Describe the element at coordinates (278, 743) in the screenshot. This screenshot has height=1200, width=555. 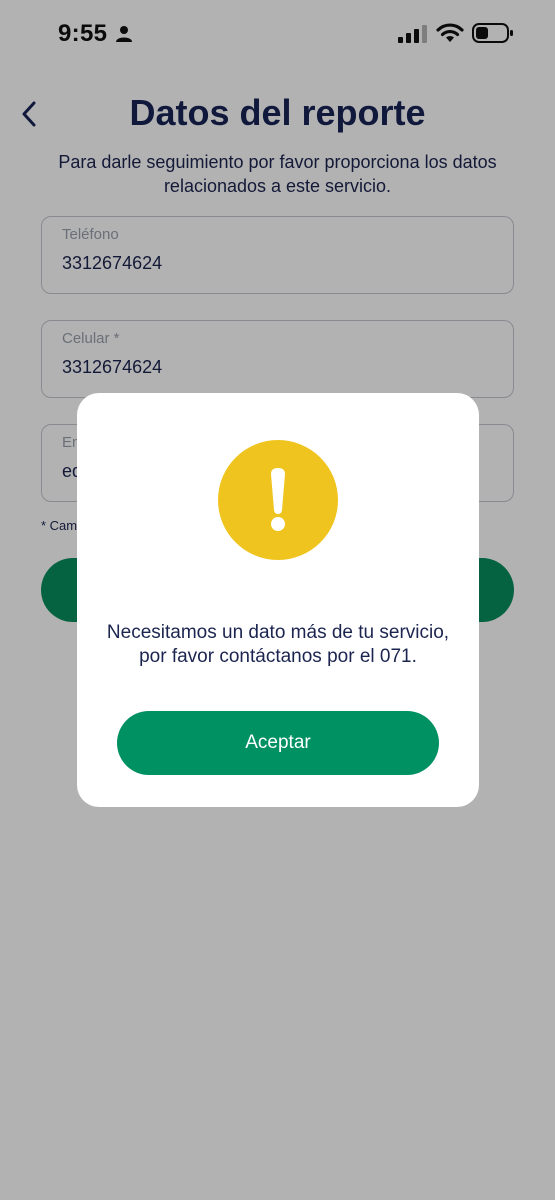
I see `accept-button: Aceptar` at that location.